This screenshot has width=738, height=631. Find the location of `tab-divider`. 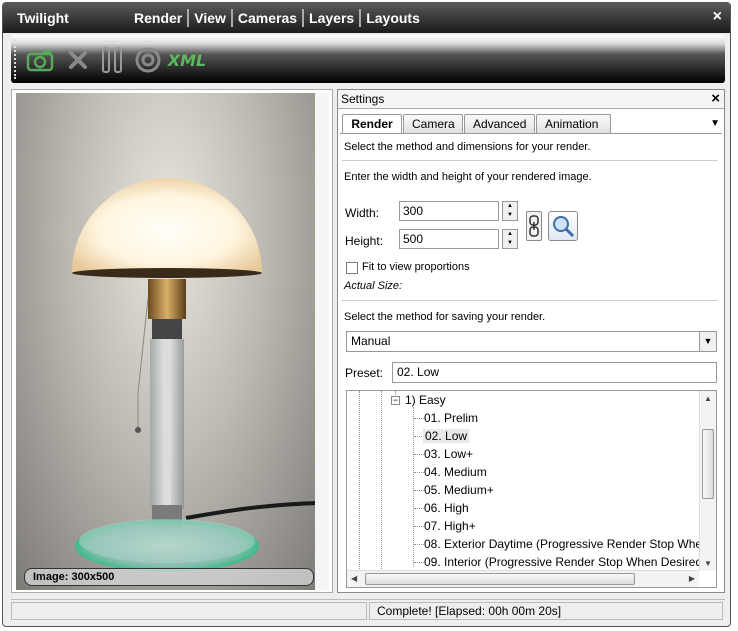

tab-divider is located at coordinates (531, 133).